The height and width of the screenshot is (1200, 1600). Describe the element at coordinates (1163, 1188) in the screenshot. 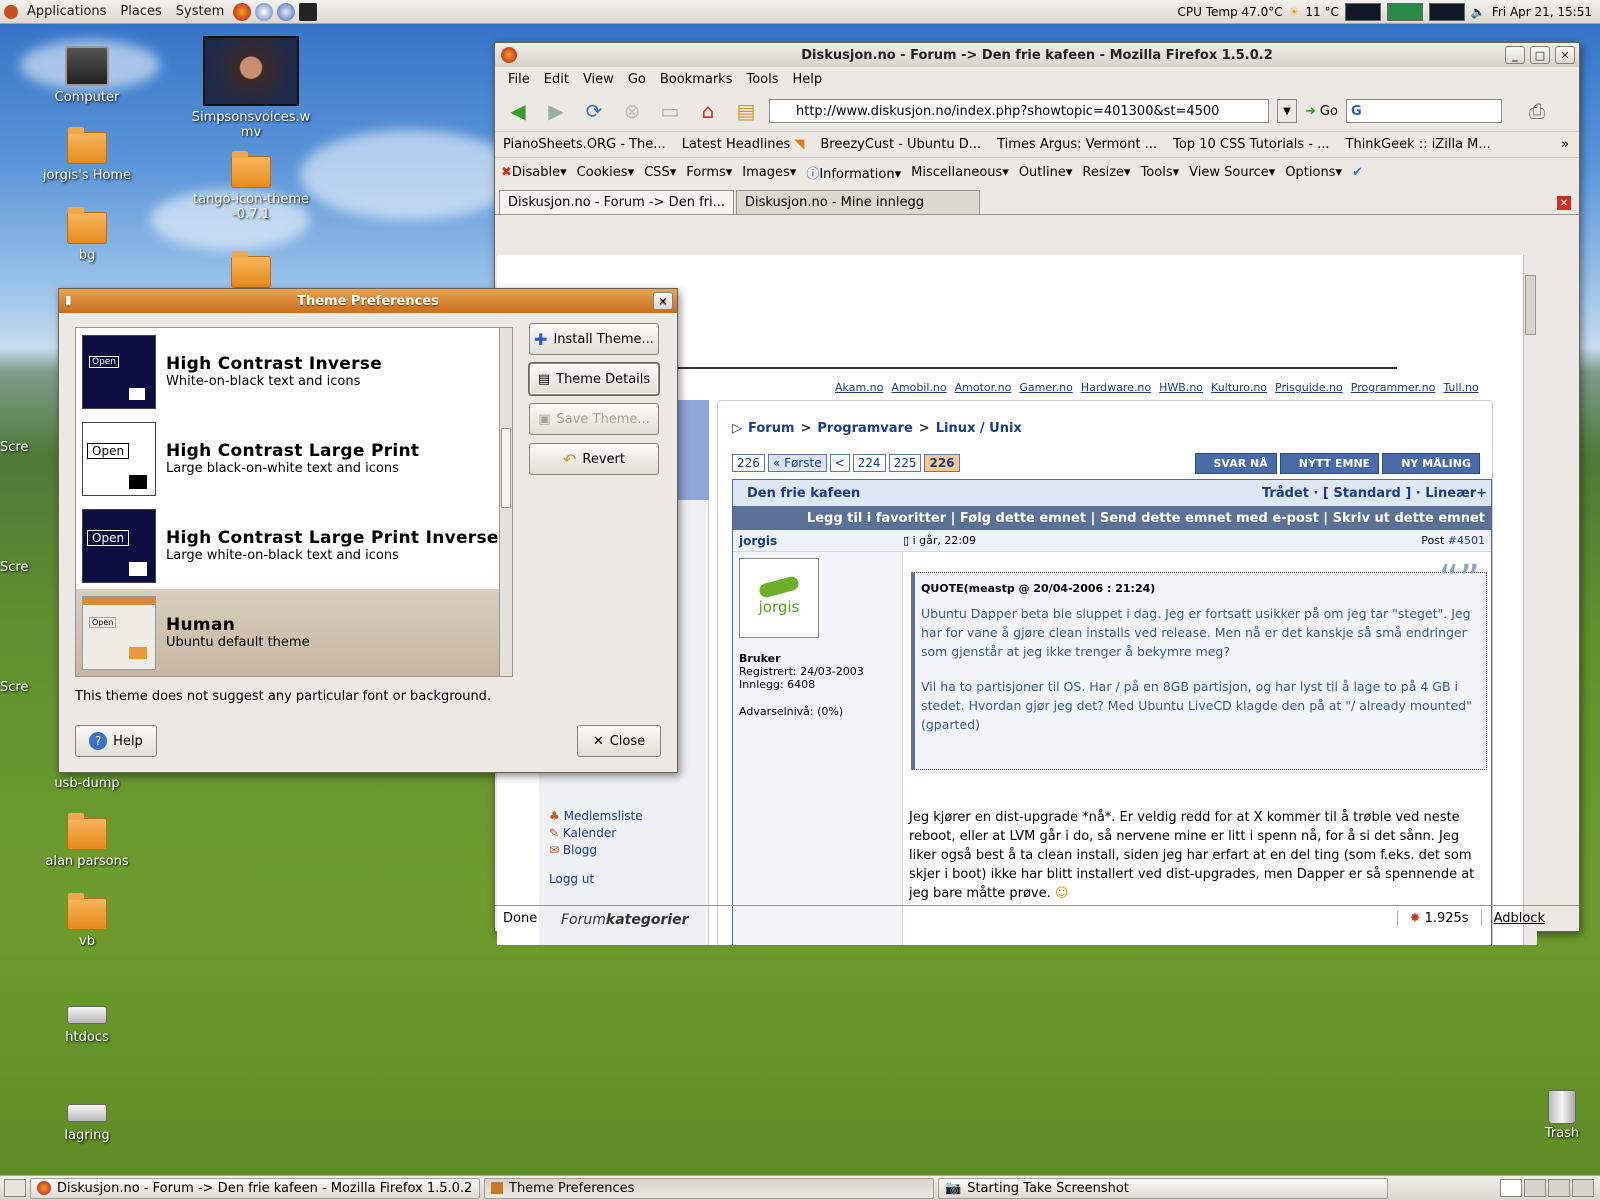

I see `taskbar-item-screenshot: 📷 Starting Take Screenshot` at that location.